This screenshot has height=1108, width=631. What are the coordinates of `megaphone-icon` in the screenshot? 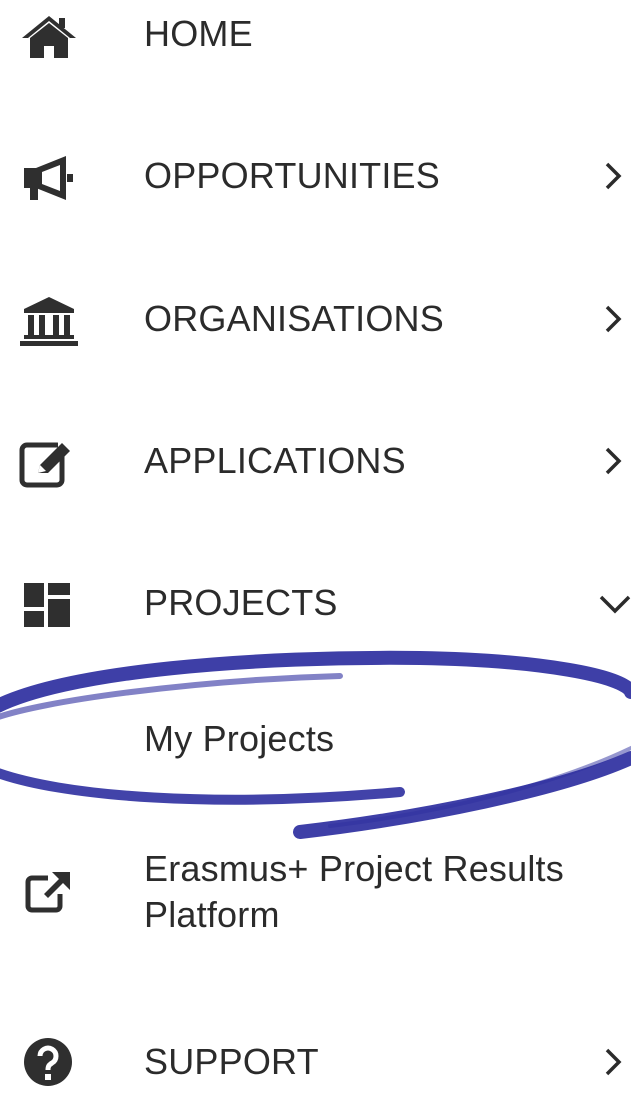 It's located at (49, 178).